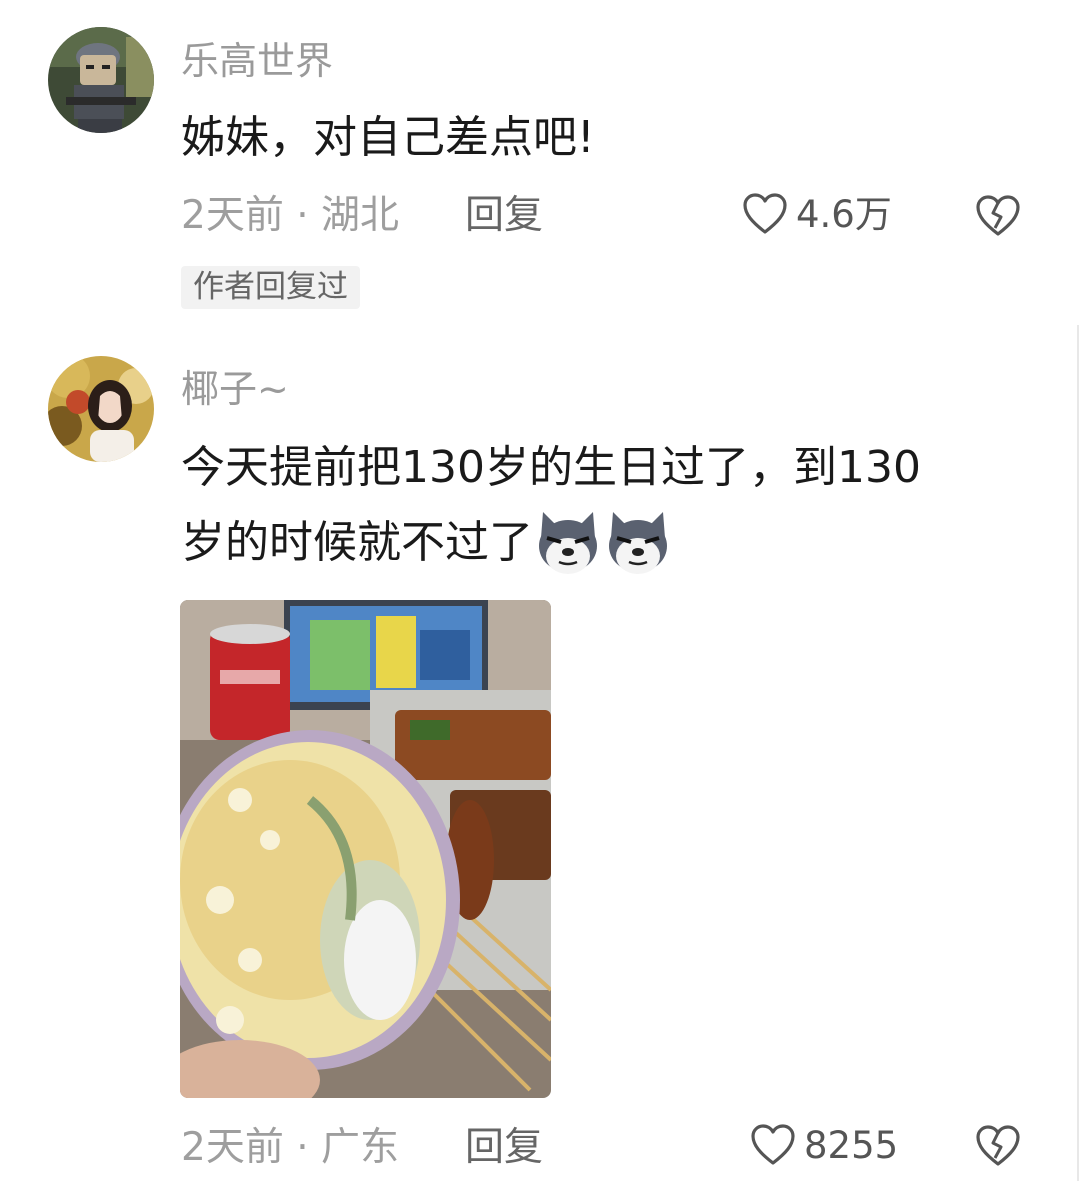  Describe the element at coordinates (851, 1145) in the screenshot. I see `like-count: 8255` at that location.